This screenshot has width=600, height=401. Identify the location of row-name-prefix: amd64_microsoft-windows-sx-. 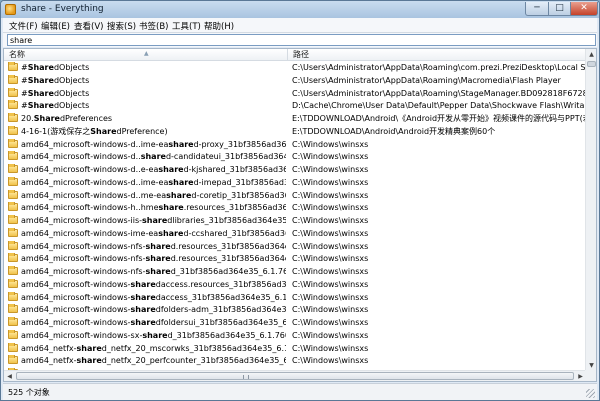
(82, 335).